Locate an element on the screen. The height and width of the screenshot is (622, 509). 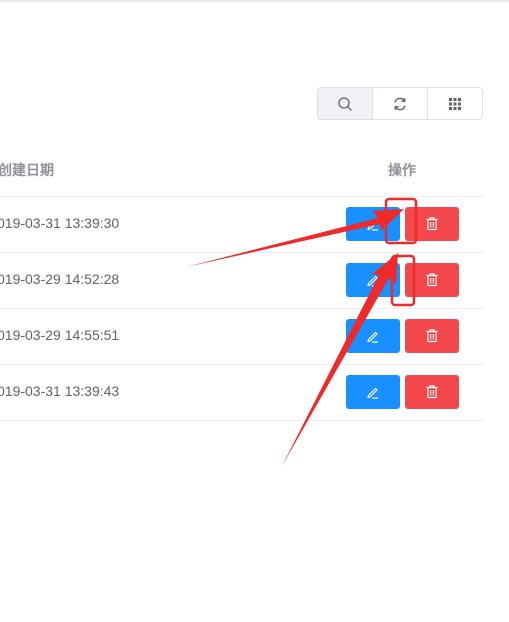
column-header-action: 操作 is located at coordinates (402, 170).